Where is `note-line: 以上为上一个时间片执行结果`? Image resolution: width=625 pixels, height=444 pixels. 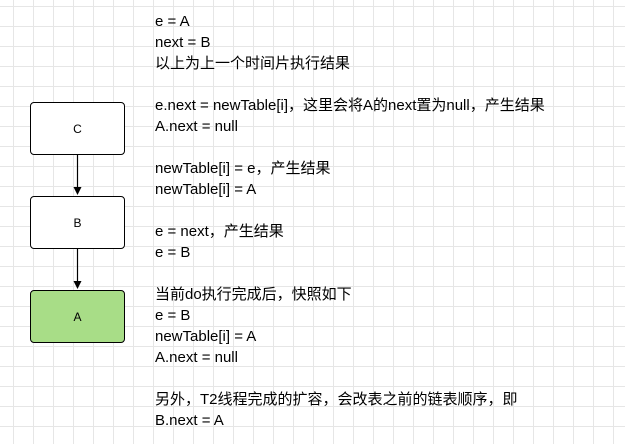 note-line: 以上为上一个时间片执行结果 is located at coordinates (253, 63).